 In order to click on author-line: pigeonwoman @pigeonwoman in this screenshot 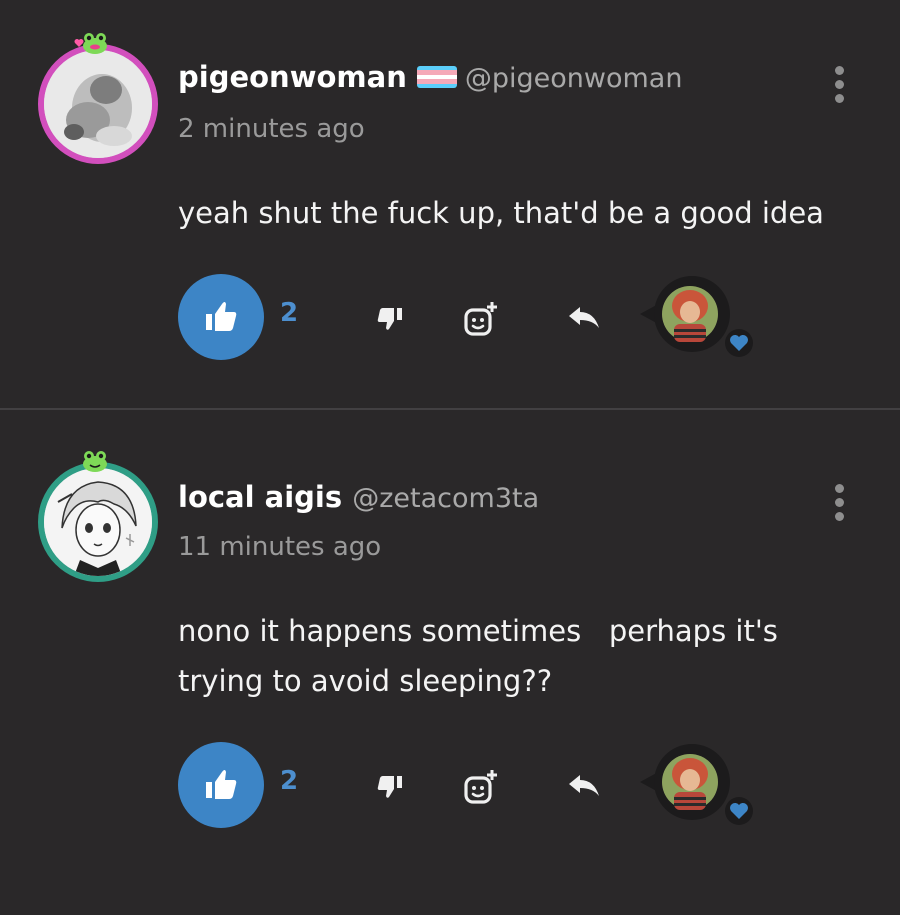, I will do `click(430, 77)`.